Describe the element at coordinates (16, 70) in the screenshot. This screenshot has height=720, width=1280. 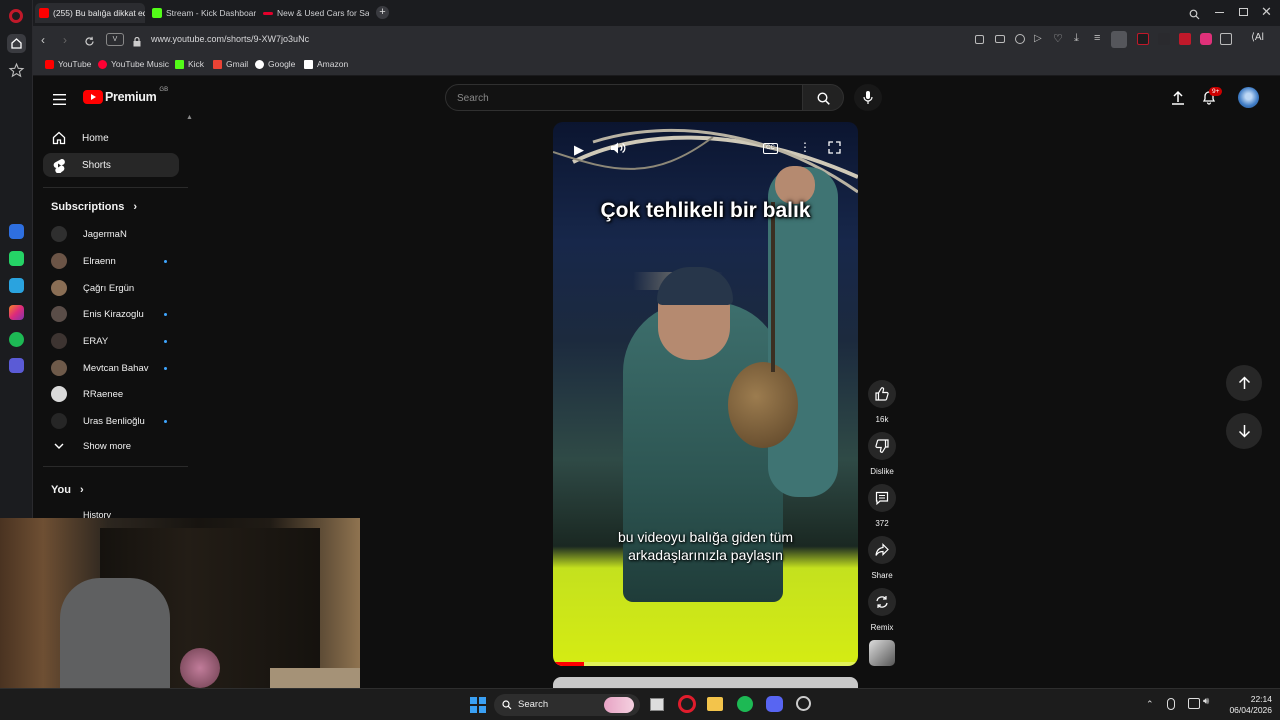
I see `star-icon` at that location.